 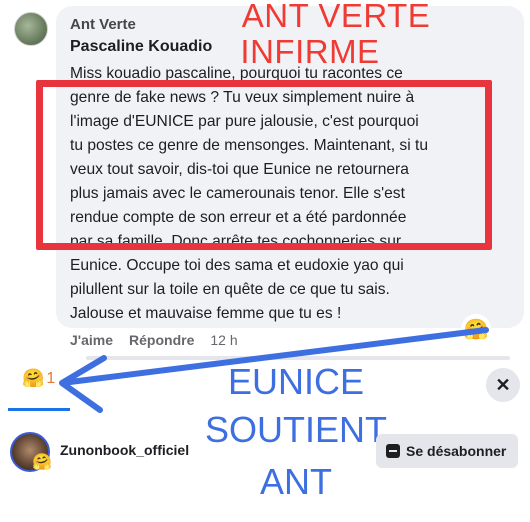 I want to click on reactor-name: Zunonbook_officiel, so click(x=124, y=450).